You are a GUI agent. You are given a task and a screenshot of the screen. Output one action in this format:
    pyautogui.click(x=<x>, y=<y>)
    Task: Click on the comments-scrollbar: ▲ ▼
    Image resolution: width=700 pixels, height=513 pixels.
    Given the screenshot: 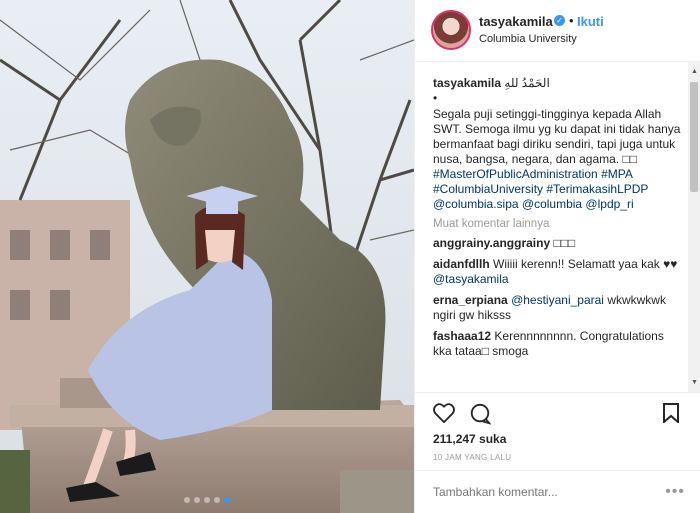 What is the action you would take?
    pyautogui.click(x=694, y=227)
    